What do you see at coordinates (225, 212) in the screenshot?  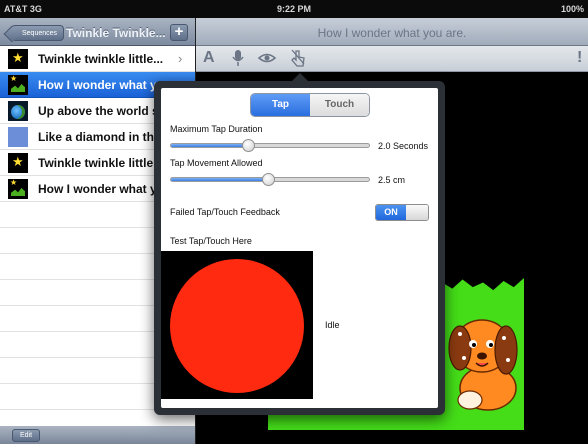 I see `feedback-label: Failed Tap/Touch Feedback` at bounding box center [225, 212].